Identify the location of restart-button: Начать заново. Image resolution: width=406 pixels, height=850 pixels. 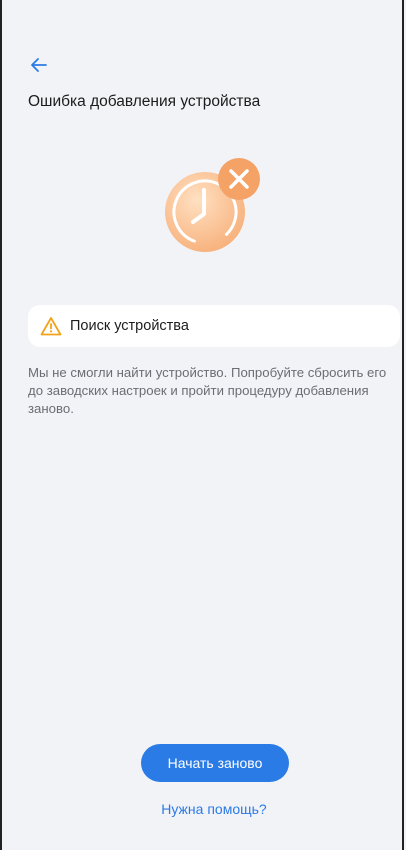
(215, 763).